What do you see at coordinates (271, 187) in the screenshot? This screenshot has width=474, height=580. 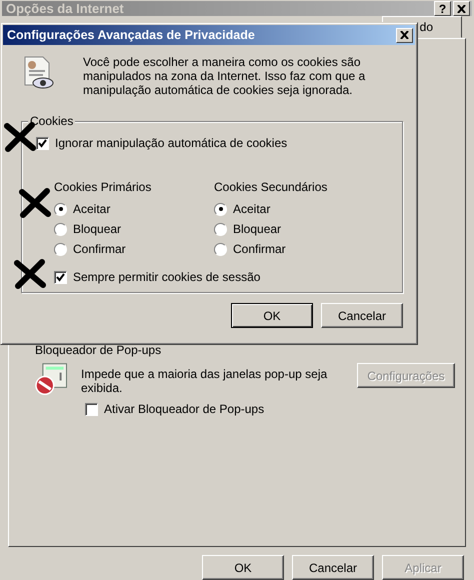 I see `column-title: Cookies Secundários` at bounding box center [271, 187].